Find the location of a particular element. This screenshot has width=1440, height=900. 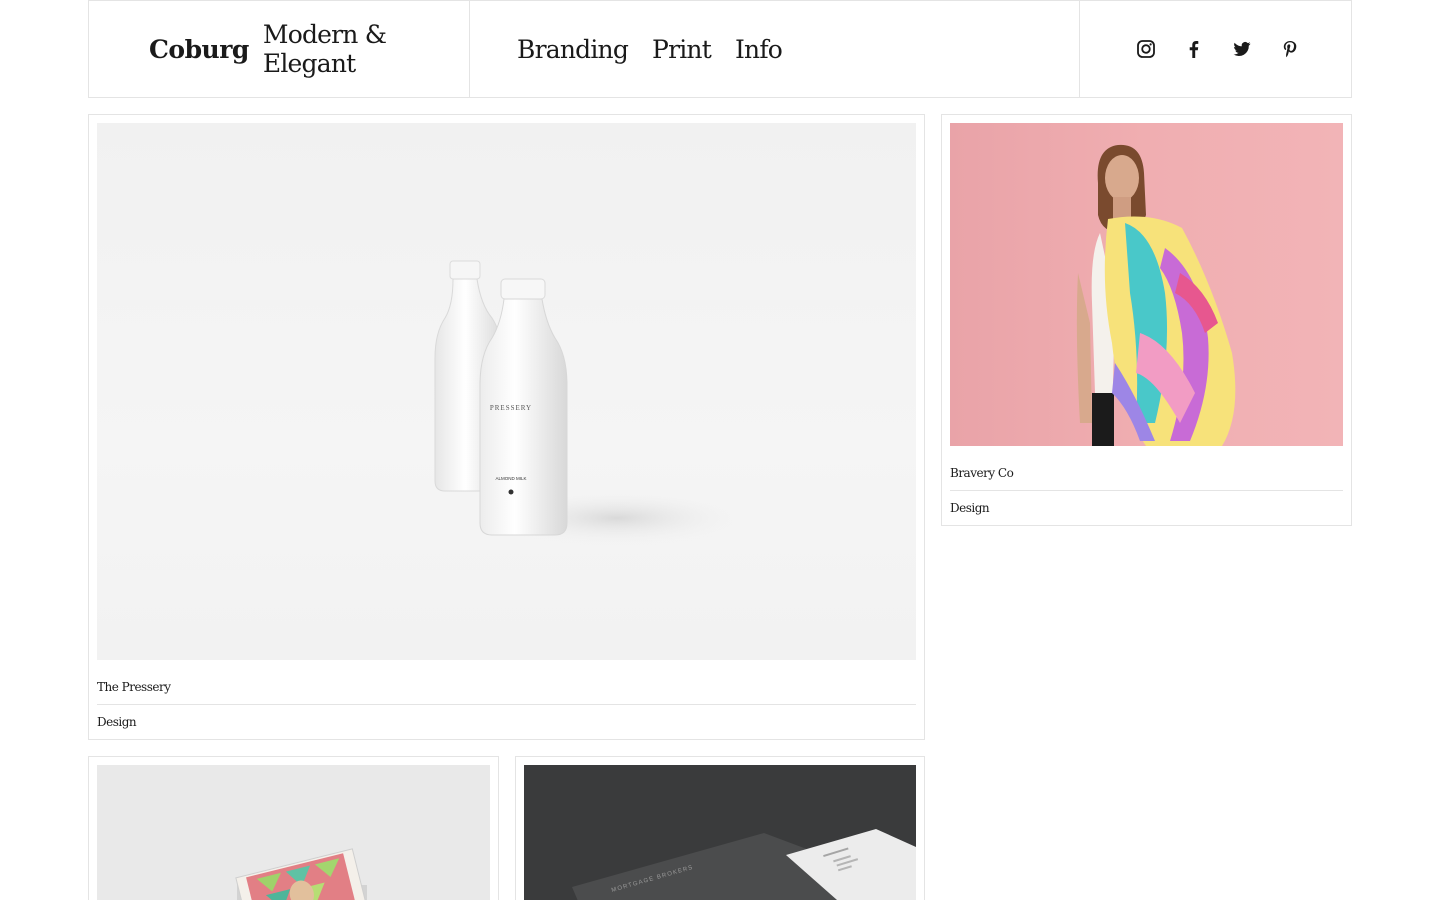

main-nav: Branding Print Info is located at coordinates (775, 49).